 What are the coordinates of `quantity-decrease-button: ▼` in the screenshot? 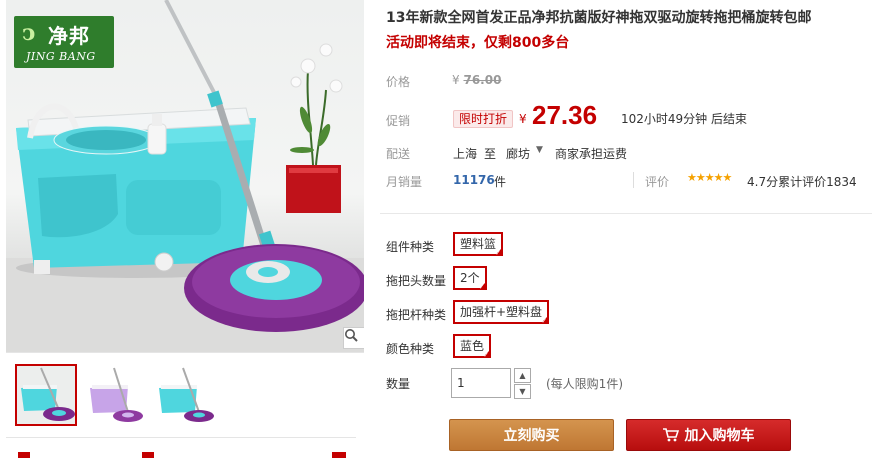 It's located at (522, 391).